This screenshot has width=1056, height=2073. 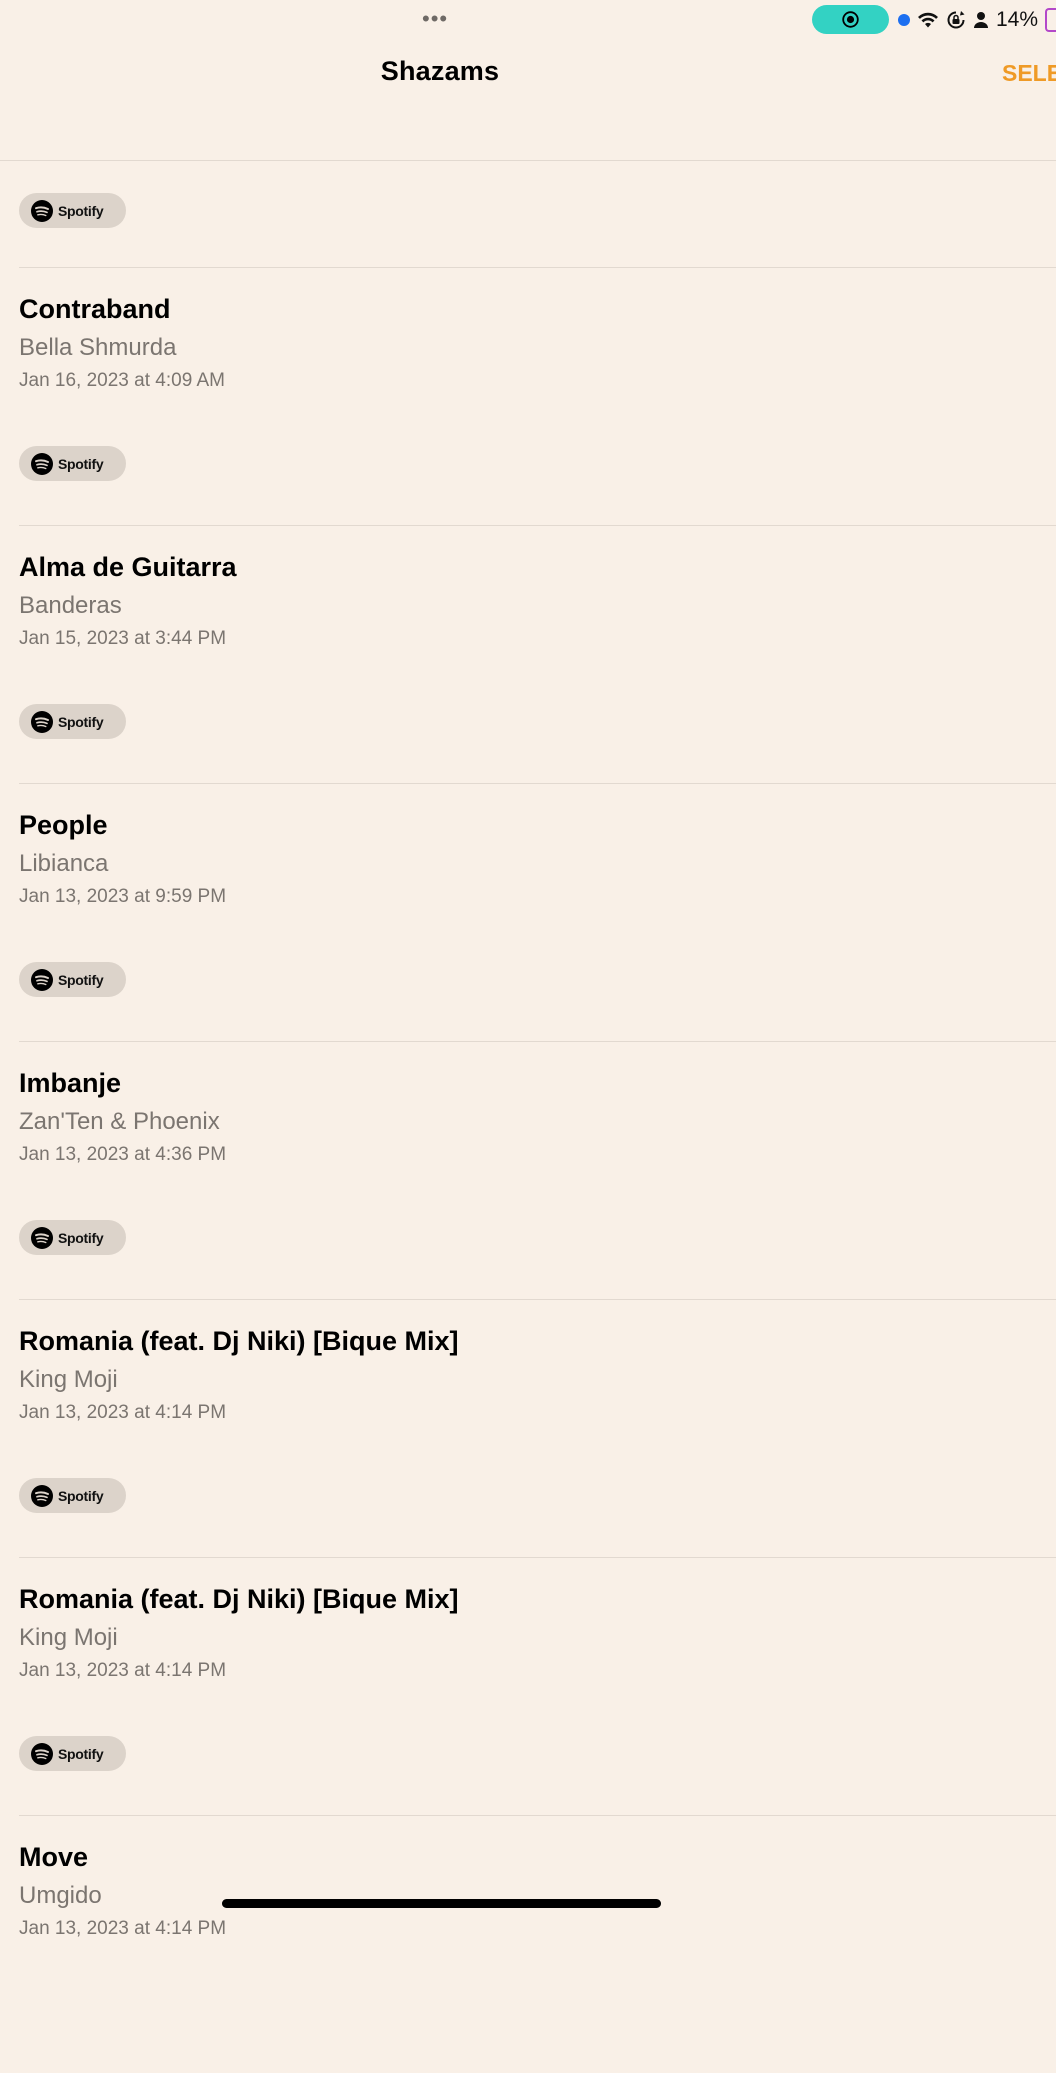 I want to click on song-title: Imbanje, so click(x=70, y=1083).